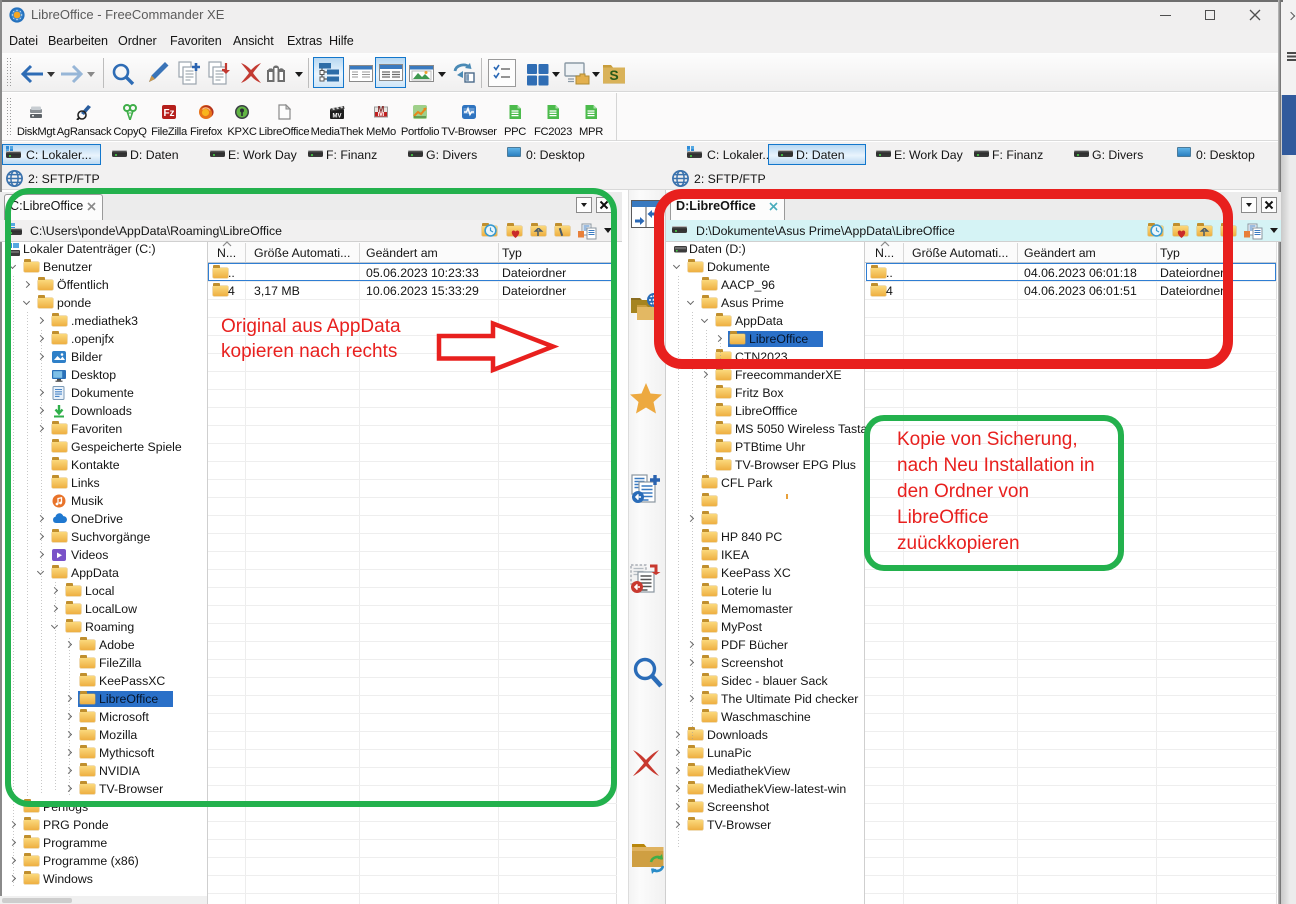 This screenshot has width=1296, height=904. Describe the element at coordinates (337, 117) in the screenshot. I see `svg-text: MV` at that location.